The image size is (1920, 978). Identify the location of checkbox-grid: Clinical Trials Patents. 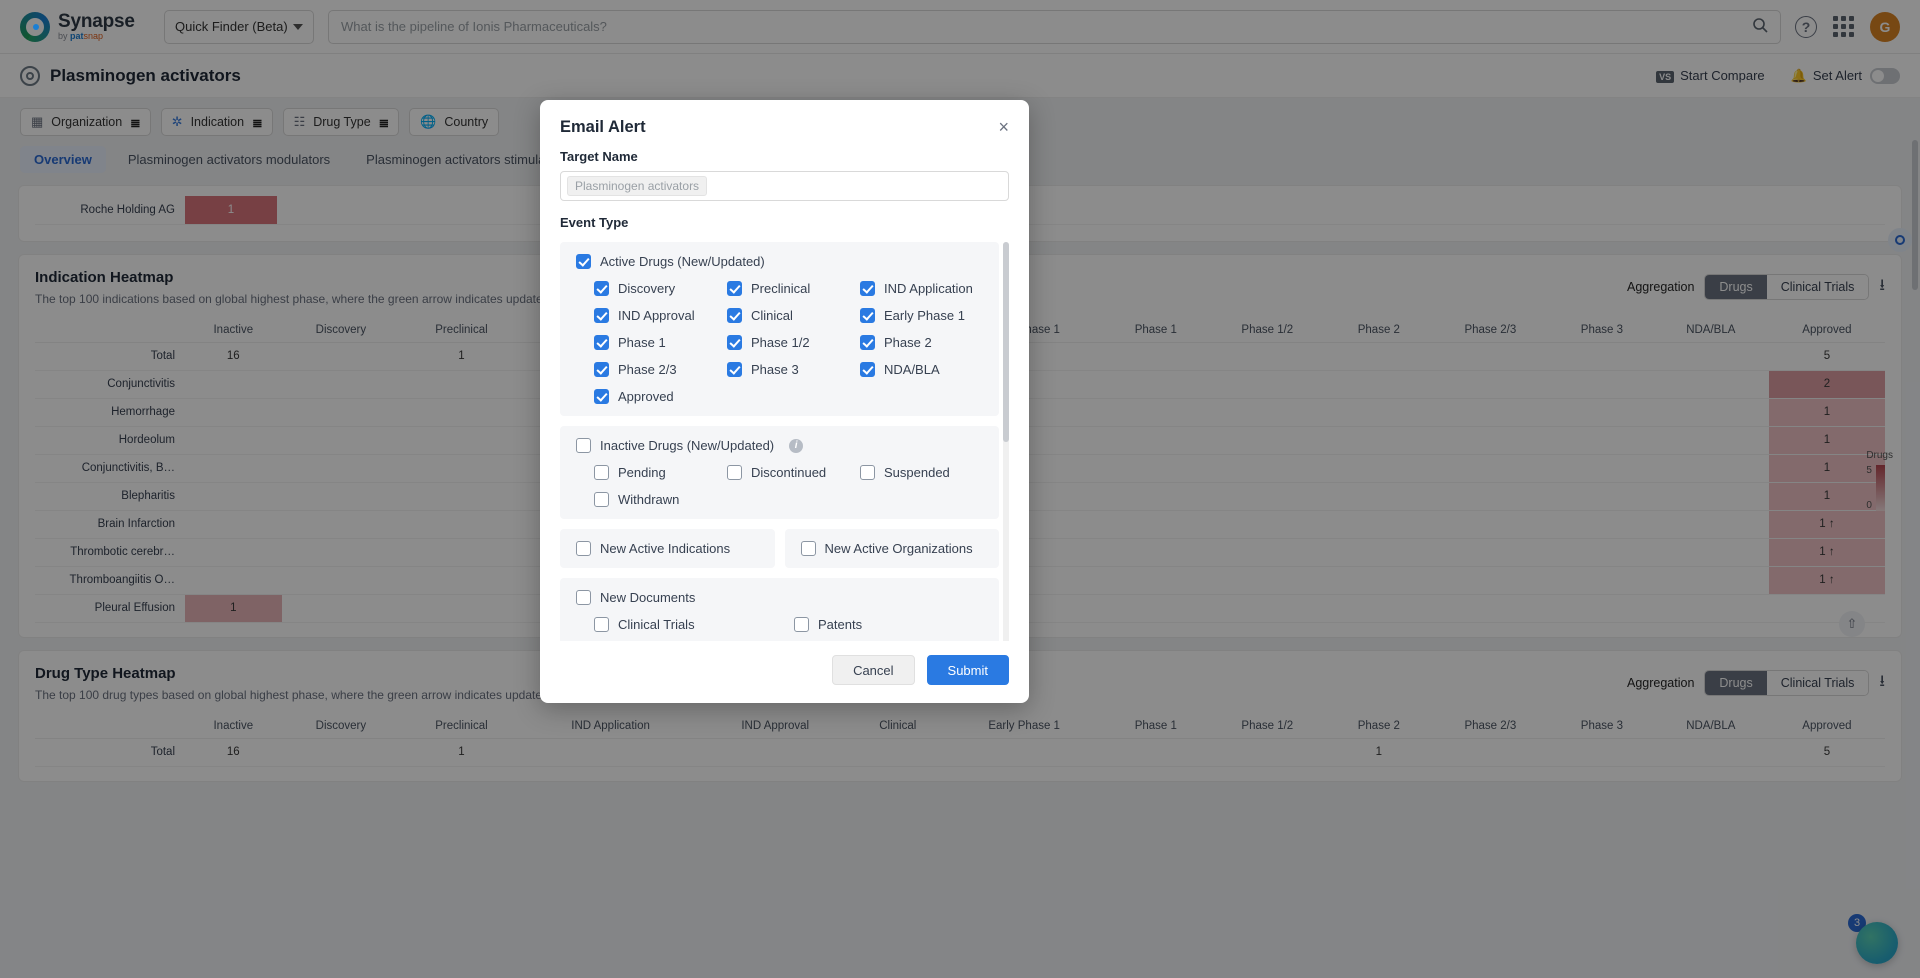
(779, 624).